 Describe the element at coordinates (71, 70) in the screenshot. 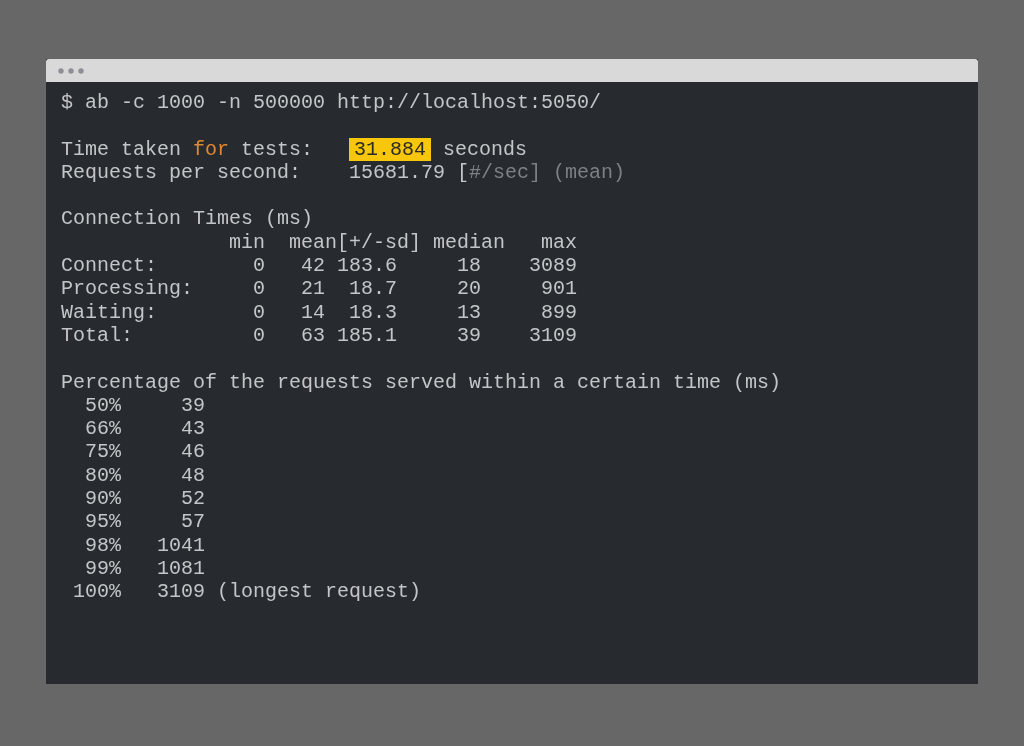

I see `window-dots-icon` at that location.